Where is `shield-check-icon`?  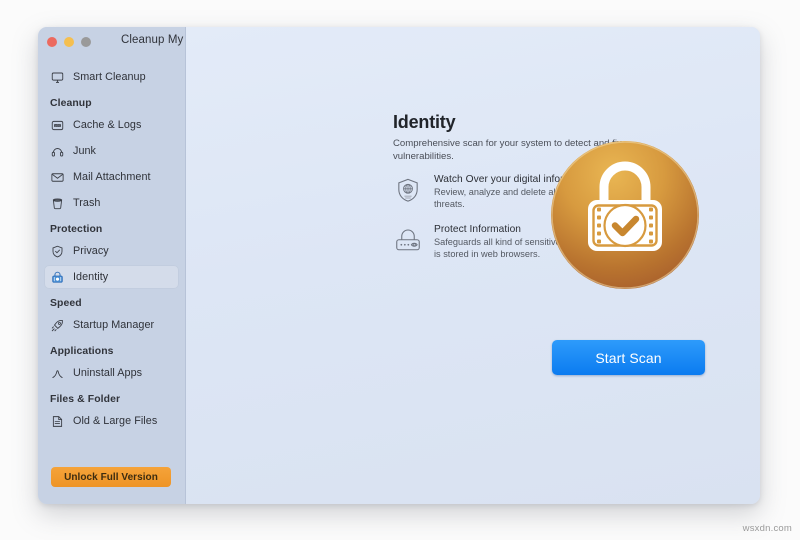
shield-check-icon is located at coordinates (57, 251).